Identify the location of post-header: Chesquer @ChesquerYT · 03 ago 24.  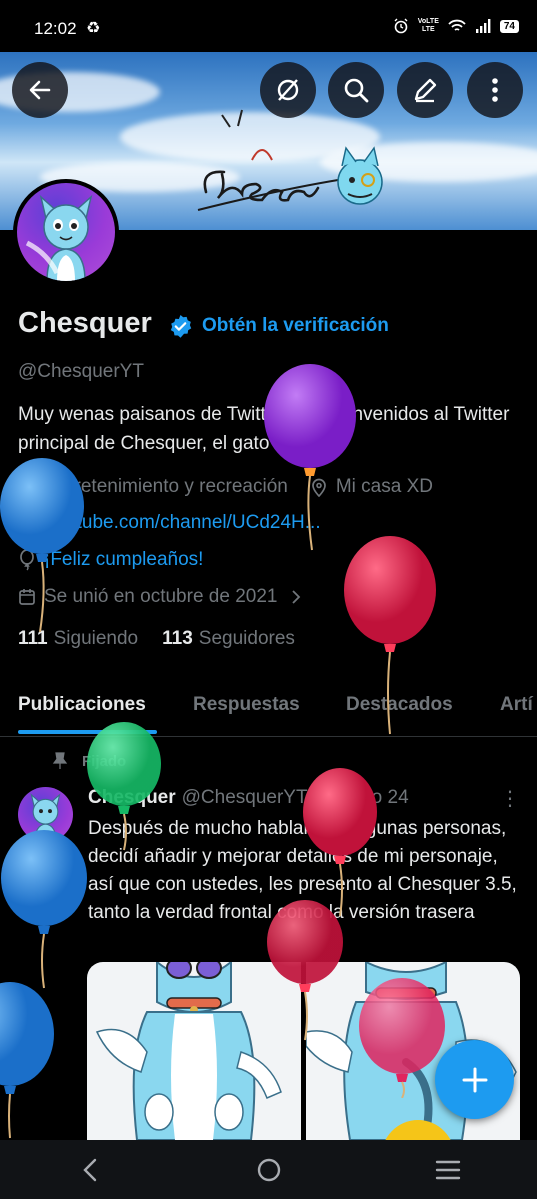
(248, 797).